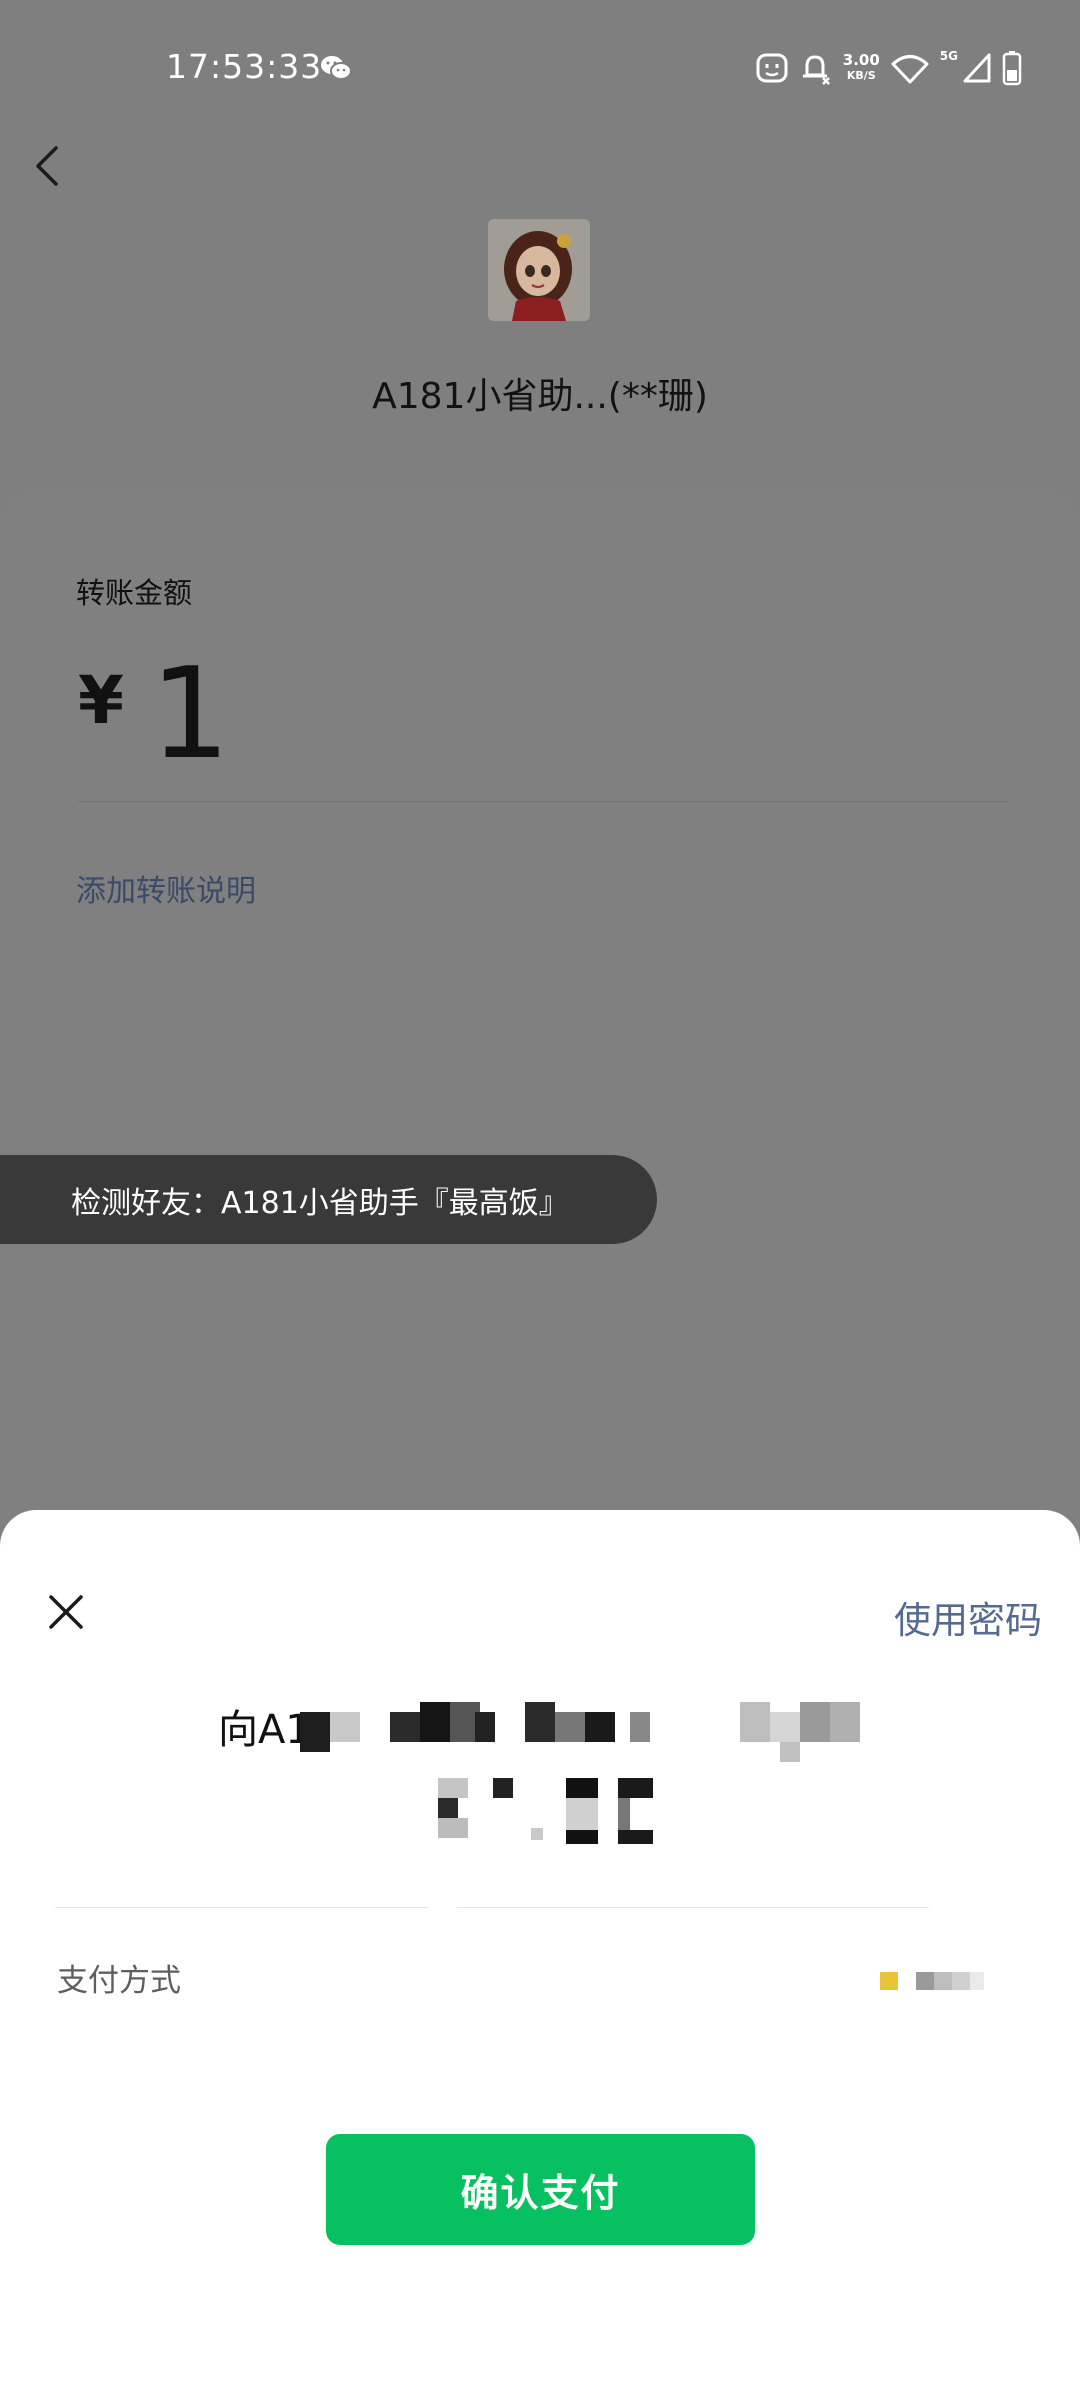 The image size is (1080, 2400). I want to click on wechat-icon, so click(336, 68).